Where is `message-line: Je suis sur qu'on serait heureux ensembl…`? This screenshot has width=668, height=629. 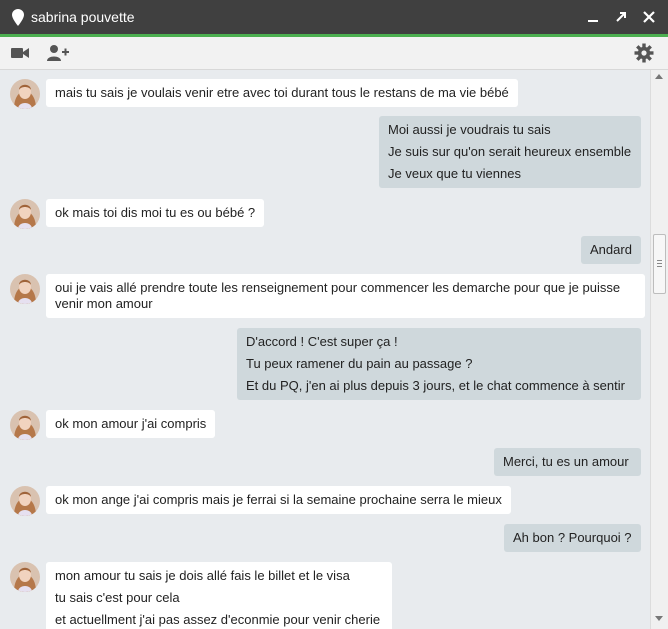
message-line: Je suis sur qu'on serait heureux ensembl… is located at coordinates (510, 151).